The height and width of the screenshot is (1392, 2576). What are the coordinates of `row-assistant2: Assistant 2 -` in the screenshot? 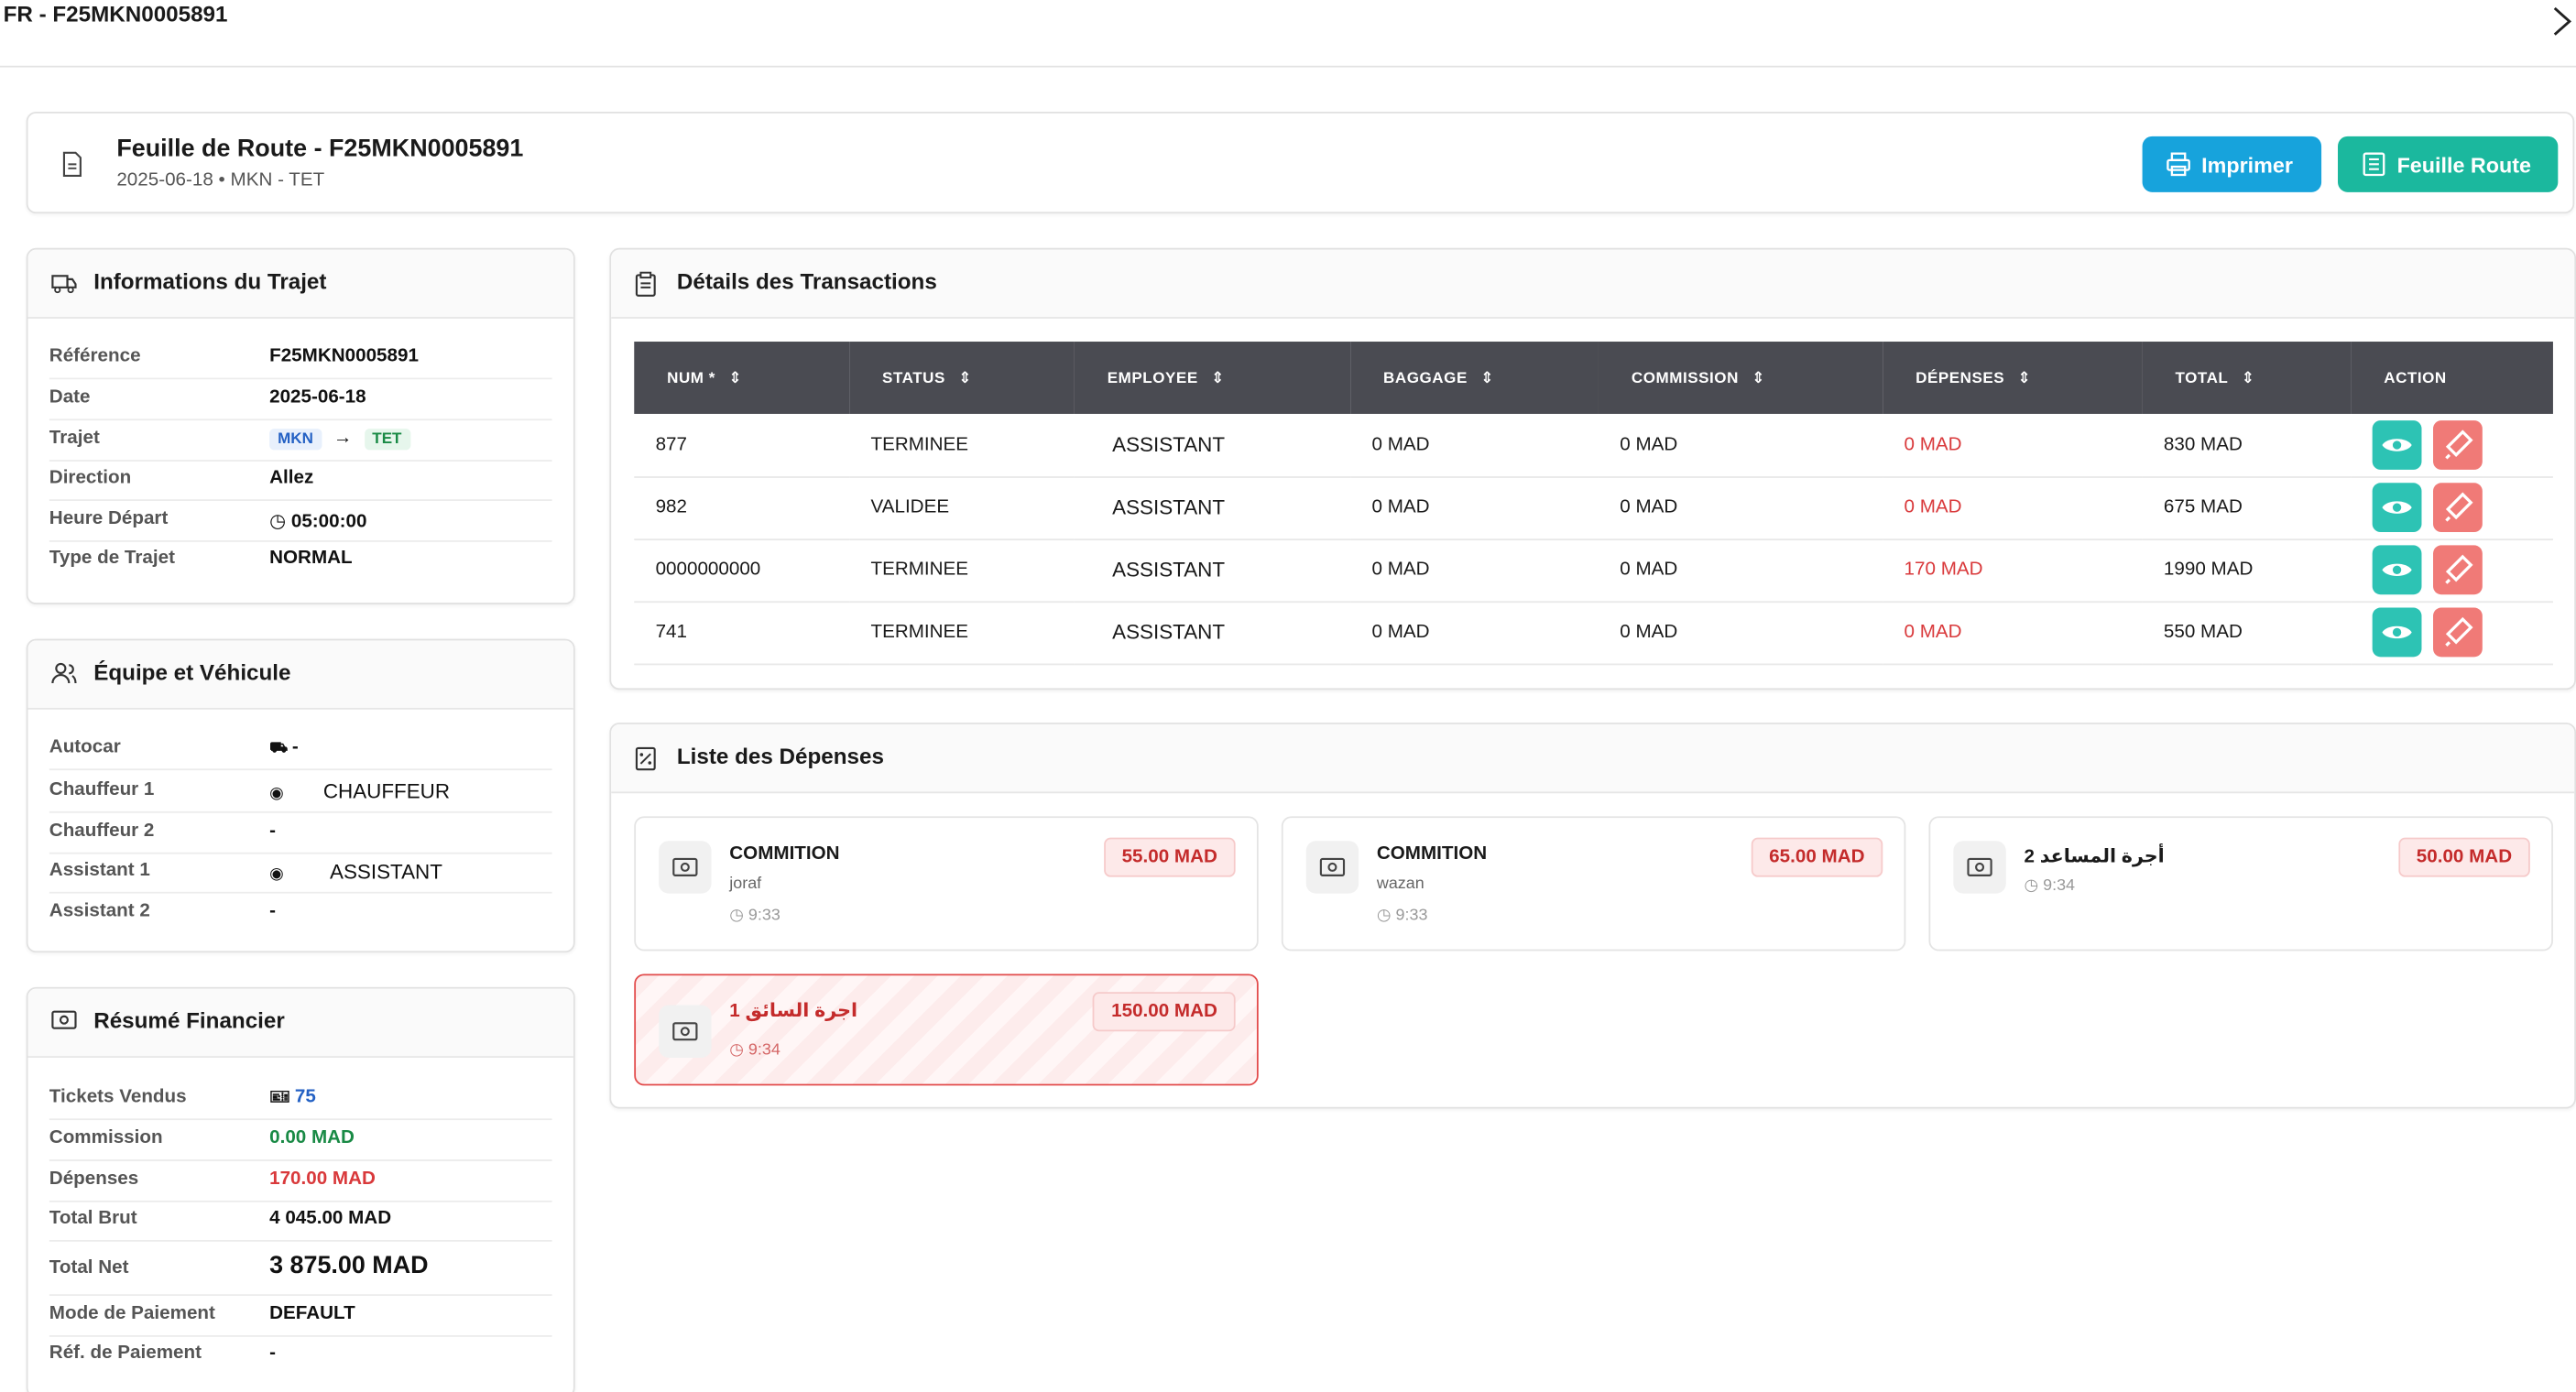 It's located at (300, 914).